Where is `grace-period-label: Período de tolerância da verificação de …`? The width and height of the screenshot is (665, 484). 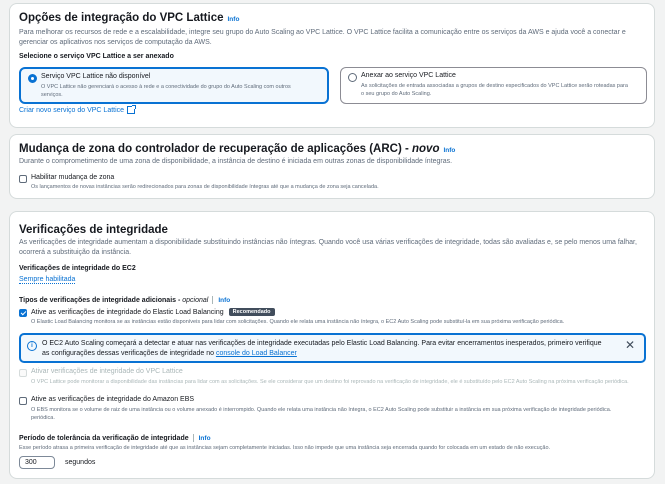 grace-period-label: Período de tolerância da verificação de … is located at coordinates (115, 438).